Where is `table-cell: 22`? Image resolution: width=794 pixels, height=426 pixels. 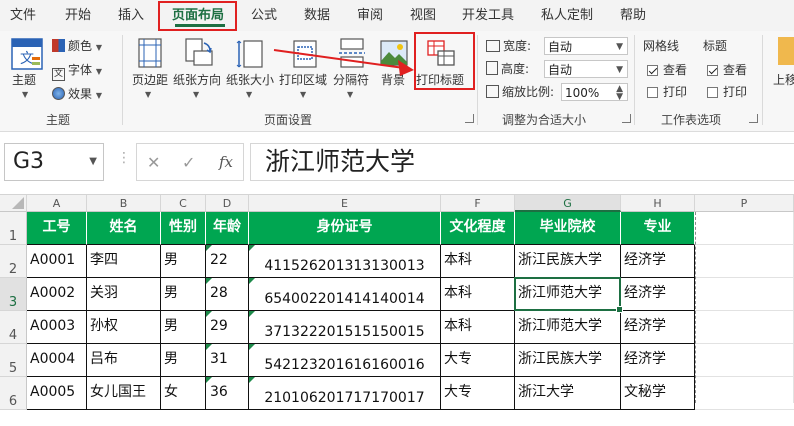
table-cell: 22 is located at coordinates (227, 261).